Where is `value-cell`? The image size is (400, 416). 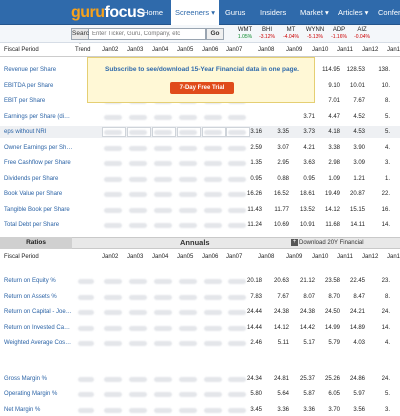
value-cell is located at coordinates (278, 117).